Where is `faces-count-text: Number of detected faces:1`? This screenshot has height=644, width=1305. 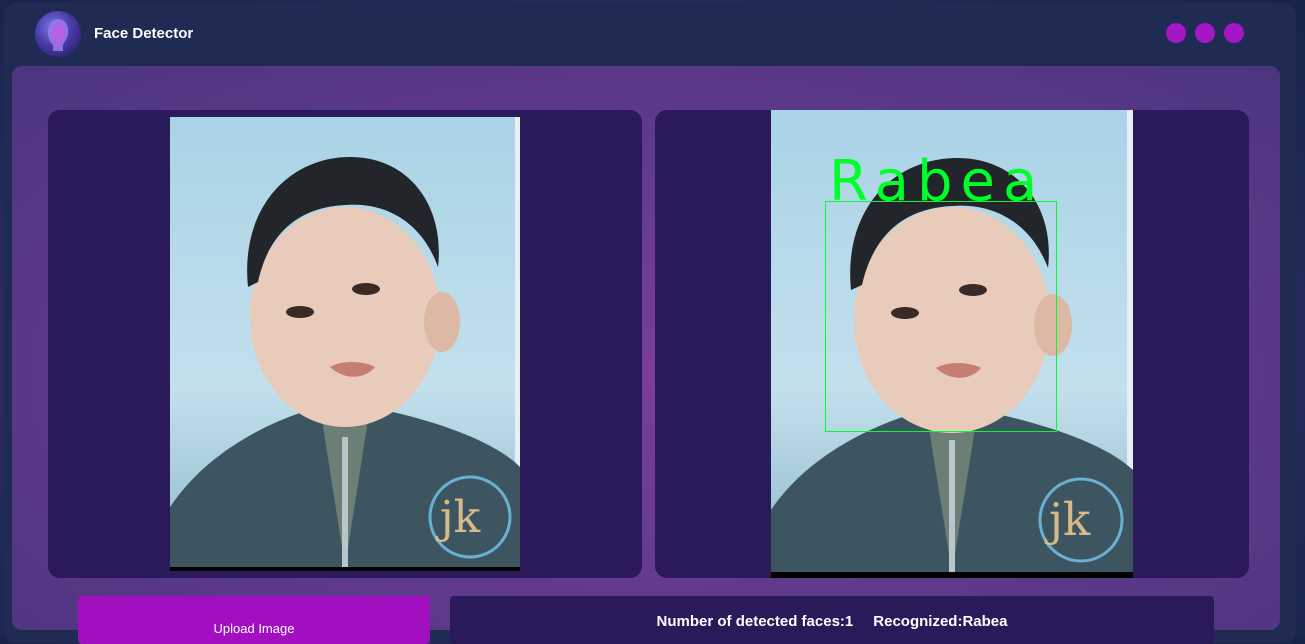 faces-count-text: Number of detected faces:1 is located at coordinates (755, 621).